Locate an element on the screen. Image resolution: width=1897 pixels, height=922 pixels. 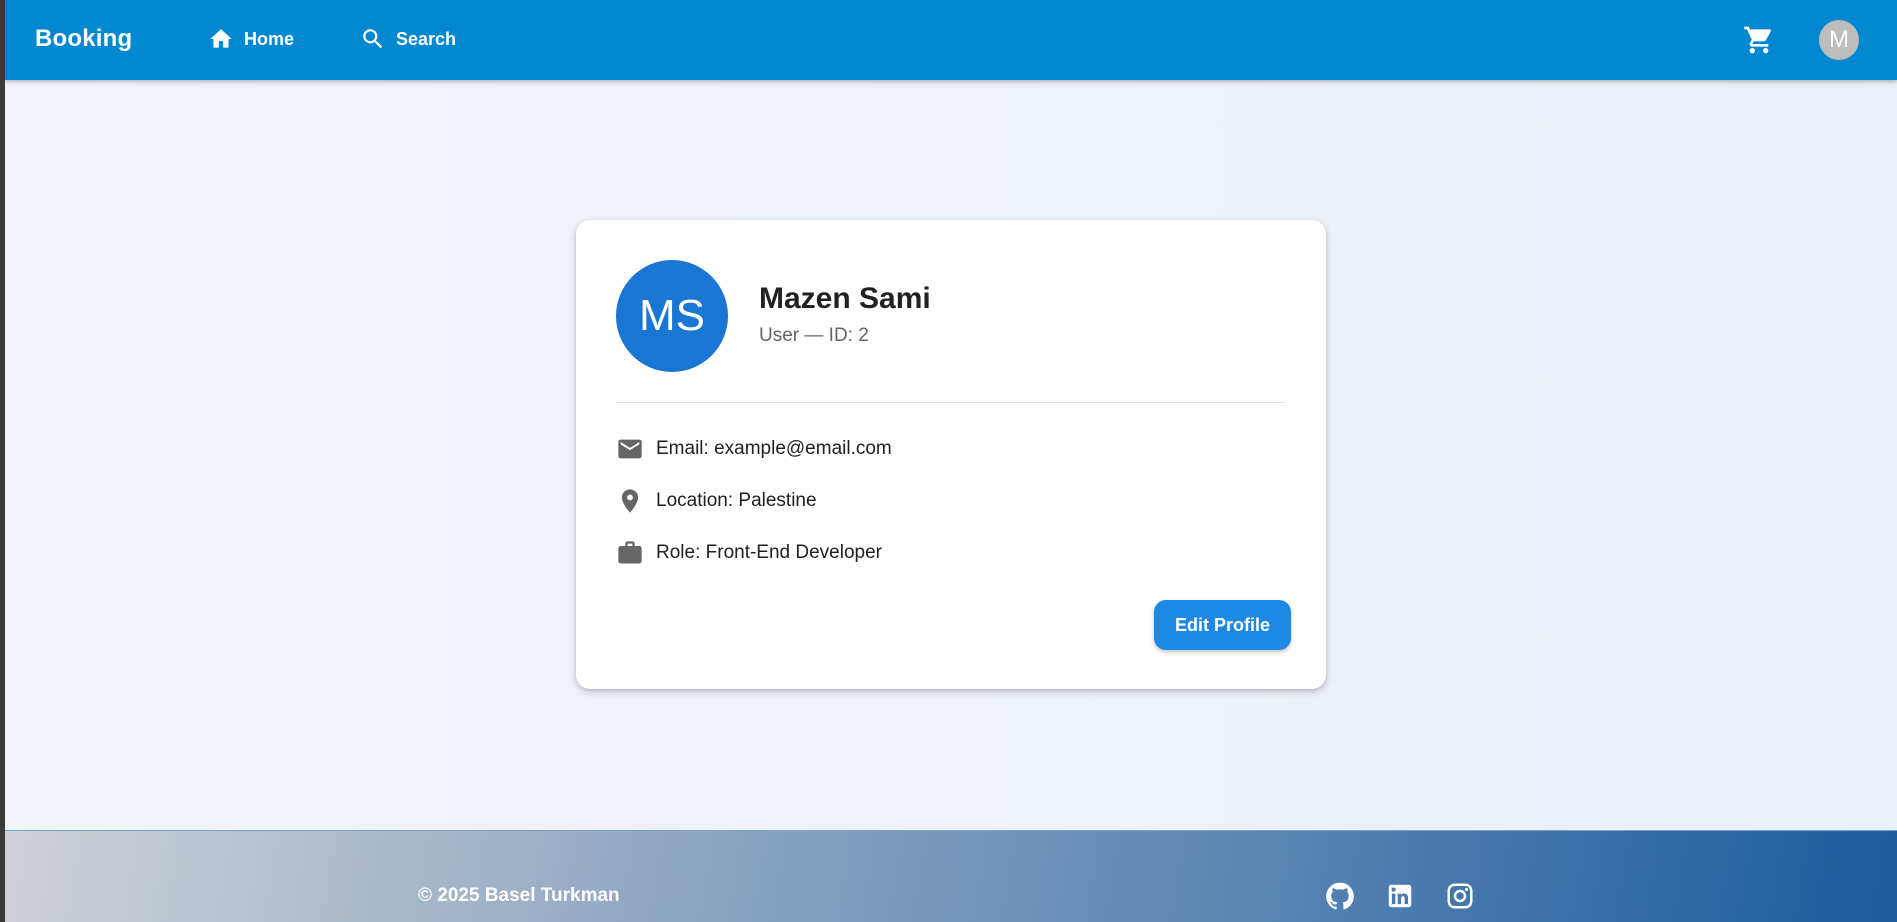
edit-profile-button: Edit Profile is located at coordinates (1222, 625).